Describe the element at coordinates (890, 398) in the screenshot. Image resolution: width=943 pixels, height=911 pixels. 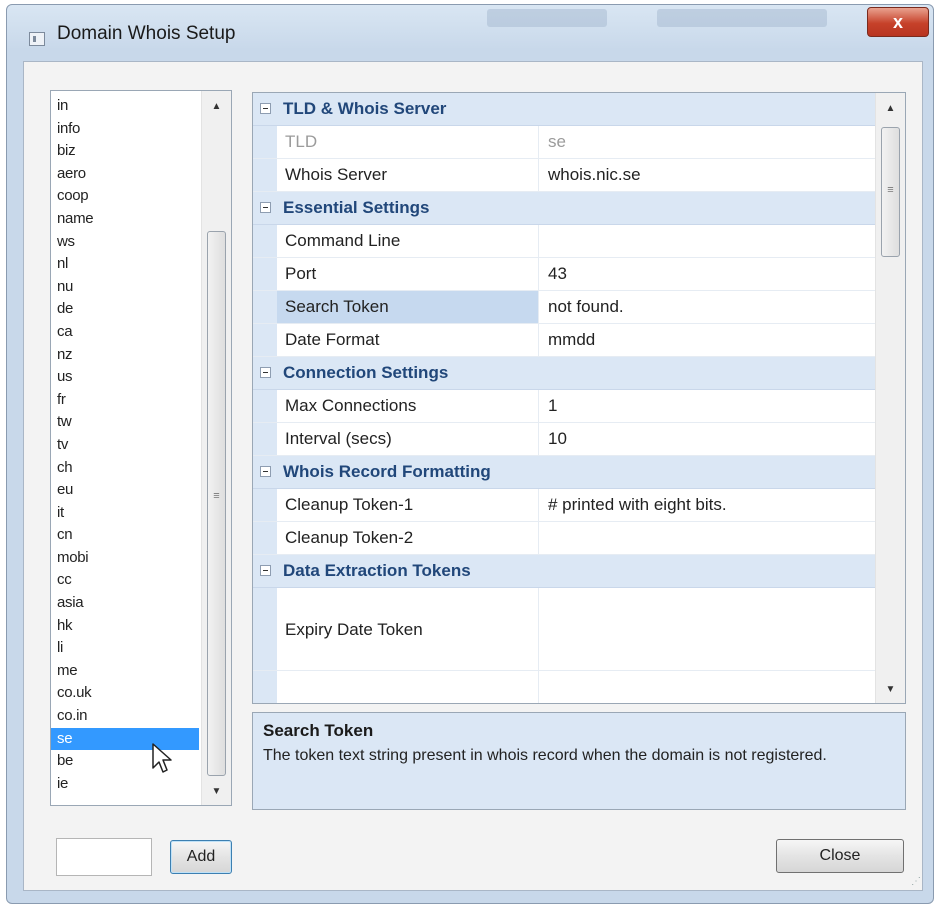
I see `property-grid-scrollbar: ▲ ≡ ▼` at that location.